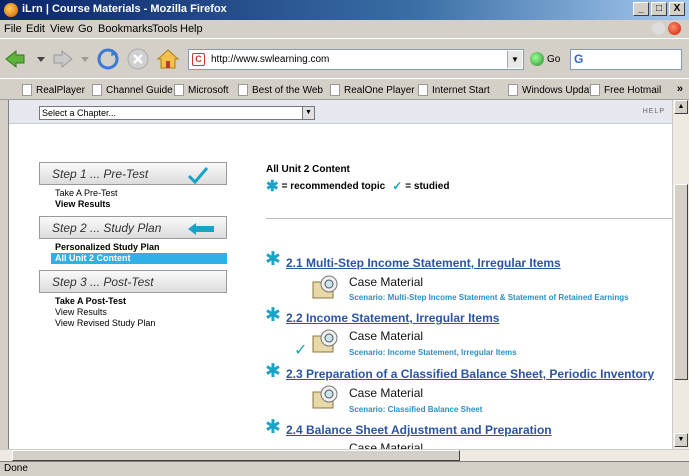  I want to click on horizontal-scrollbar, so click(344, 455).